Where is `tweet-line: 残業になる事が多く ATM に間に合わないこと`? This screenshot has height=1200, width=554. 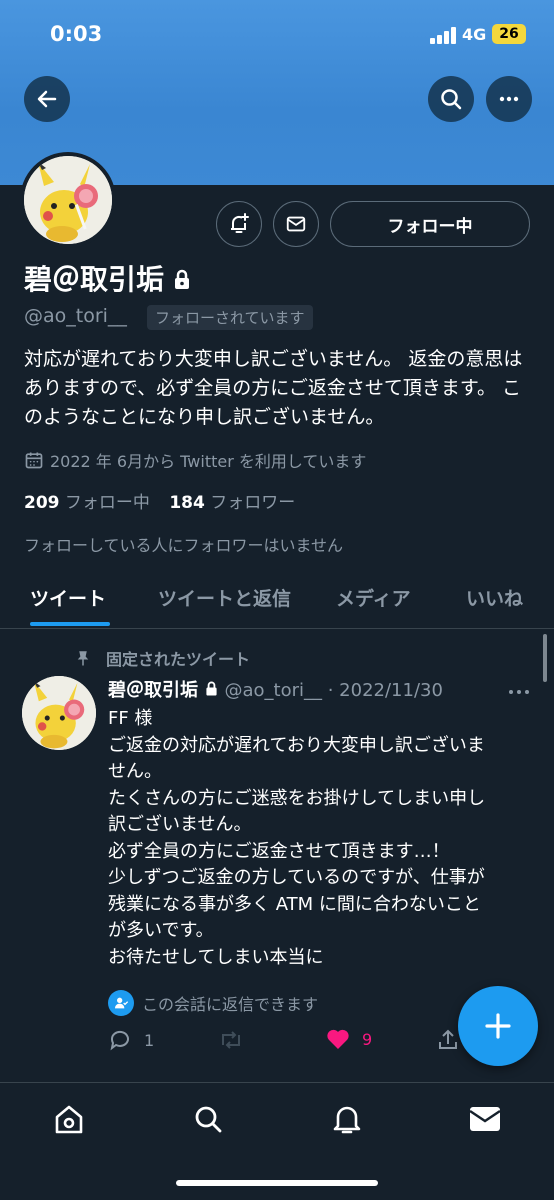 tweet-line: 残業になる事が多く ATM に間に合わないこと is located at coordinates (294, 904).